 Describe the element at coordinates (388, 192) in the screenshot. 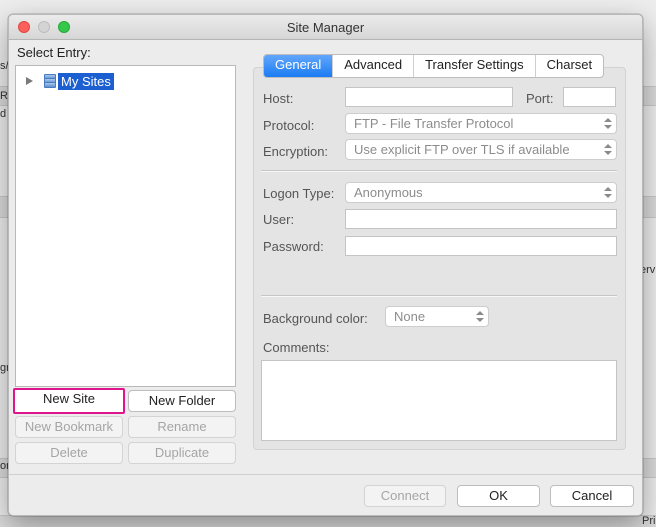

I see `logon-type-select-value: Anonymous` at that location.